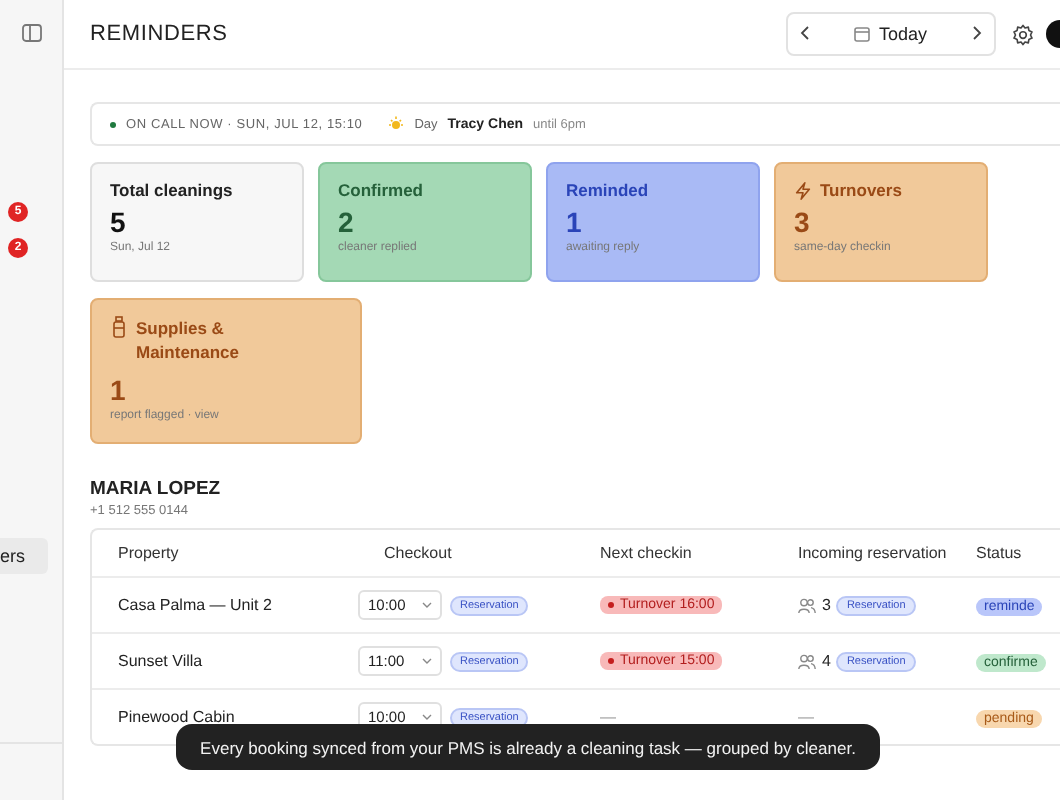 The height and width of the screenshot is (800, 1060). Describe the element at coordinates (160, 661) in the screenshot. I see `property-cell-text: Sunset Villa` at that location.